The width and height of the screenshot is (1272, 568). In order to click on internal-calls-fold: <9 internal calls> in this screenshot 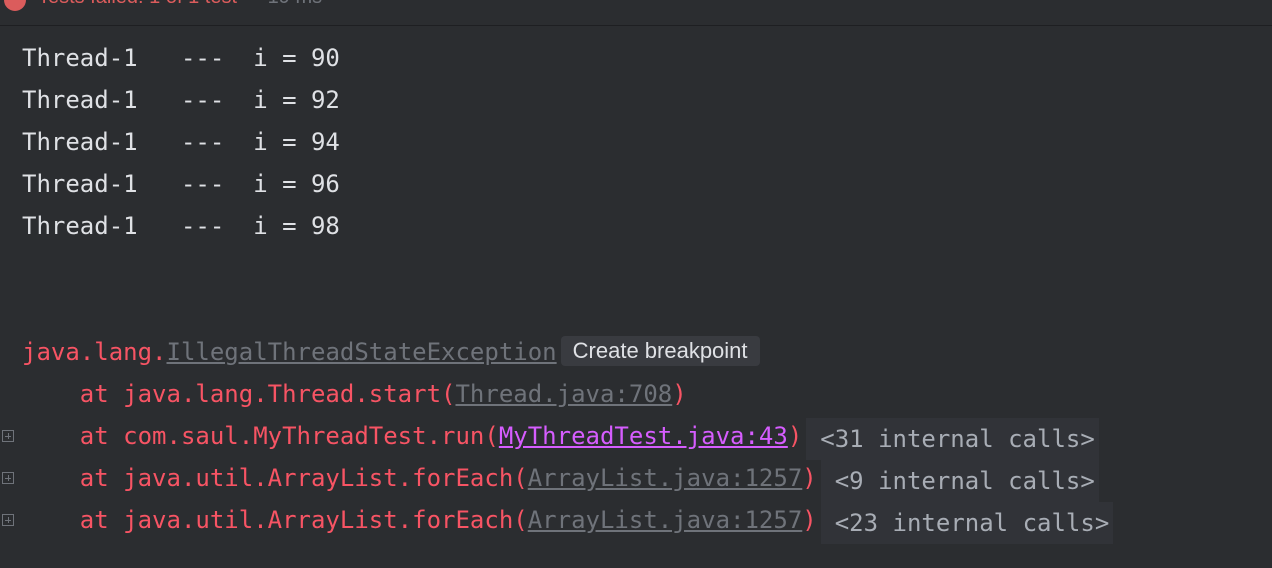, I will do `click(959, 481)`.